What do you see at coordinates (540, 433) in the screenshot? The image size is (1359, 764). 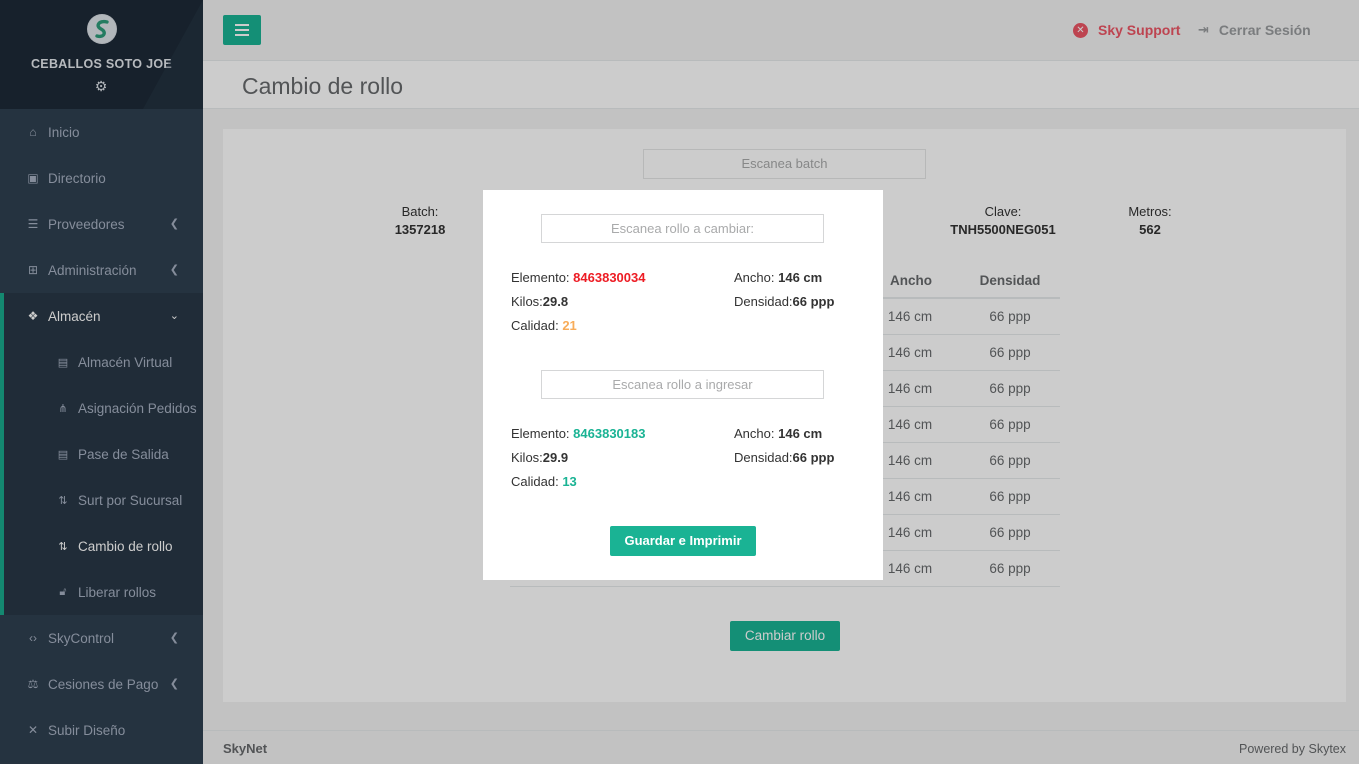 I see `in-elemento-label: Elemento:` at bounding box center [540, 433].